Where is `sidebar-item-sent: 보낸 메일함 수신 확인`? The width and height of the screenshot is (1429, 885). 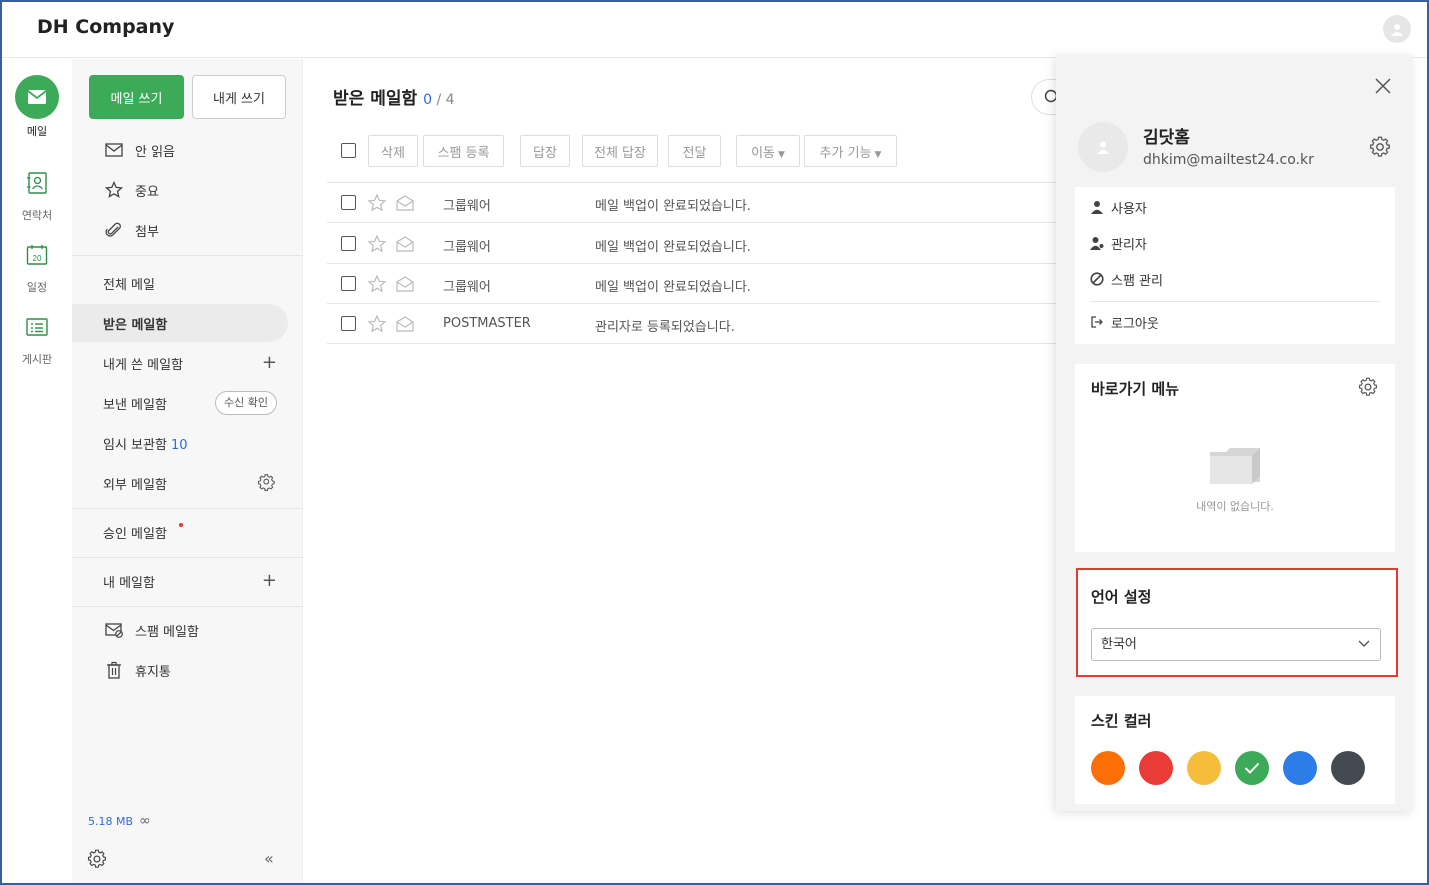
sidebar-item-sent: 보낸 메일함 수신 확인 is located at coordinates (187, 403).